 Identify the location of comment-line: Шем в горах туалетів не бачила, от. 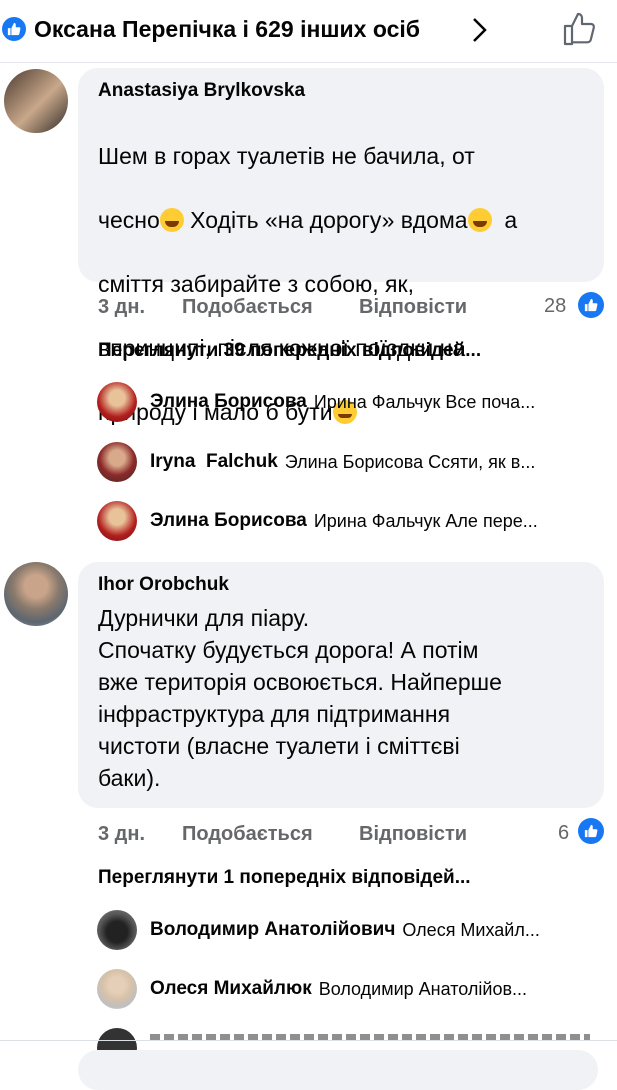
(286, 156).